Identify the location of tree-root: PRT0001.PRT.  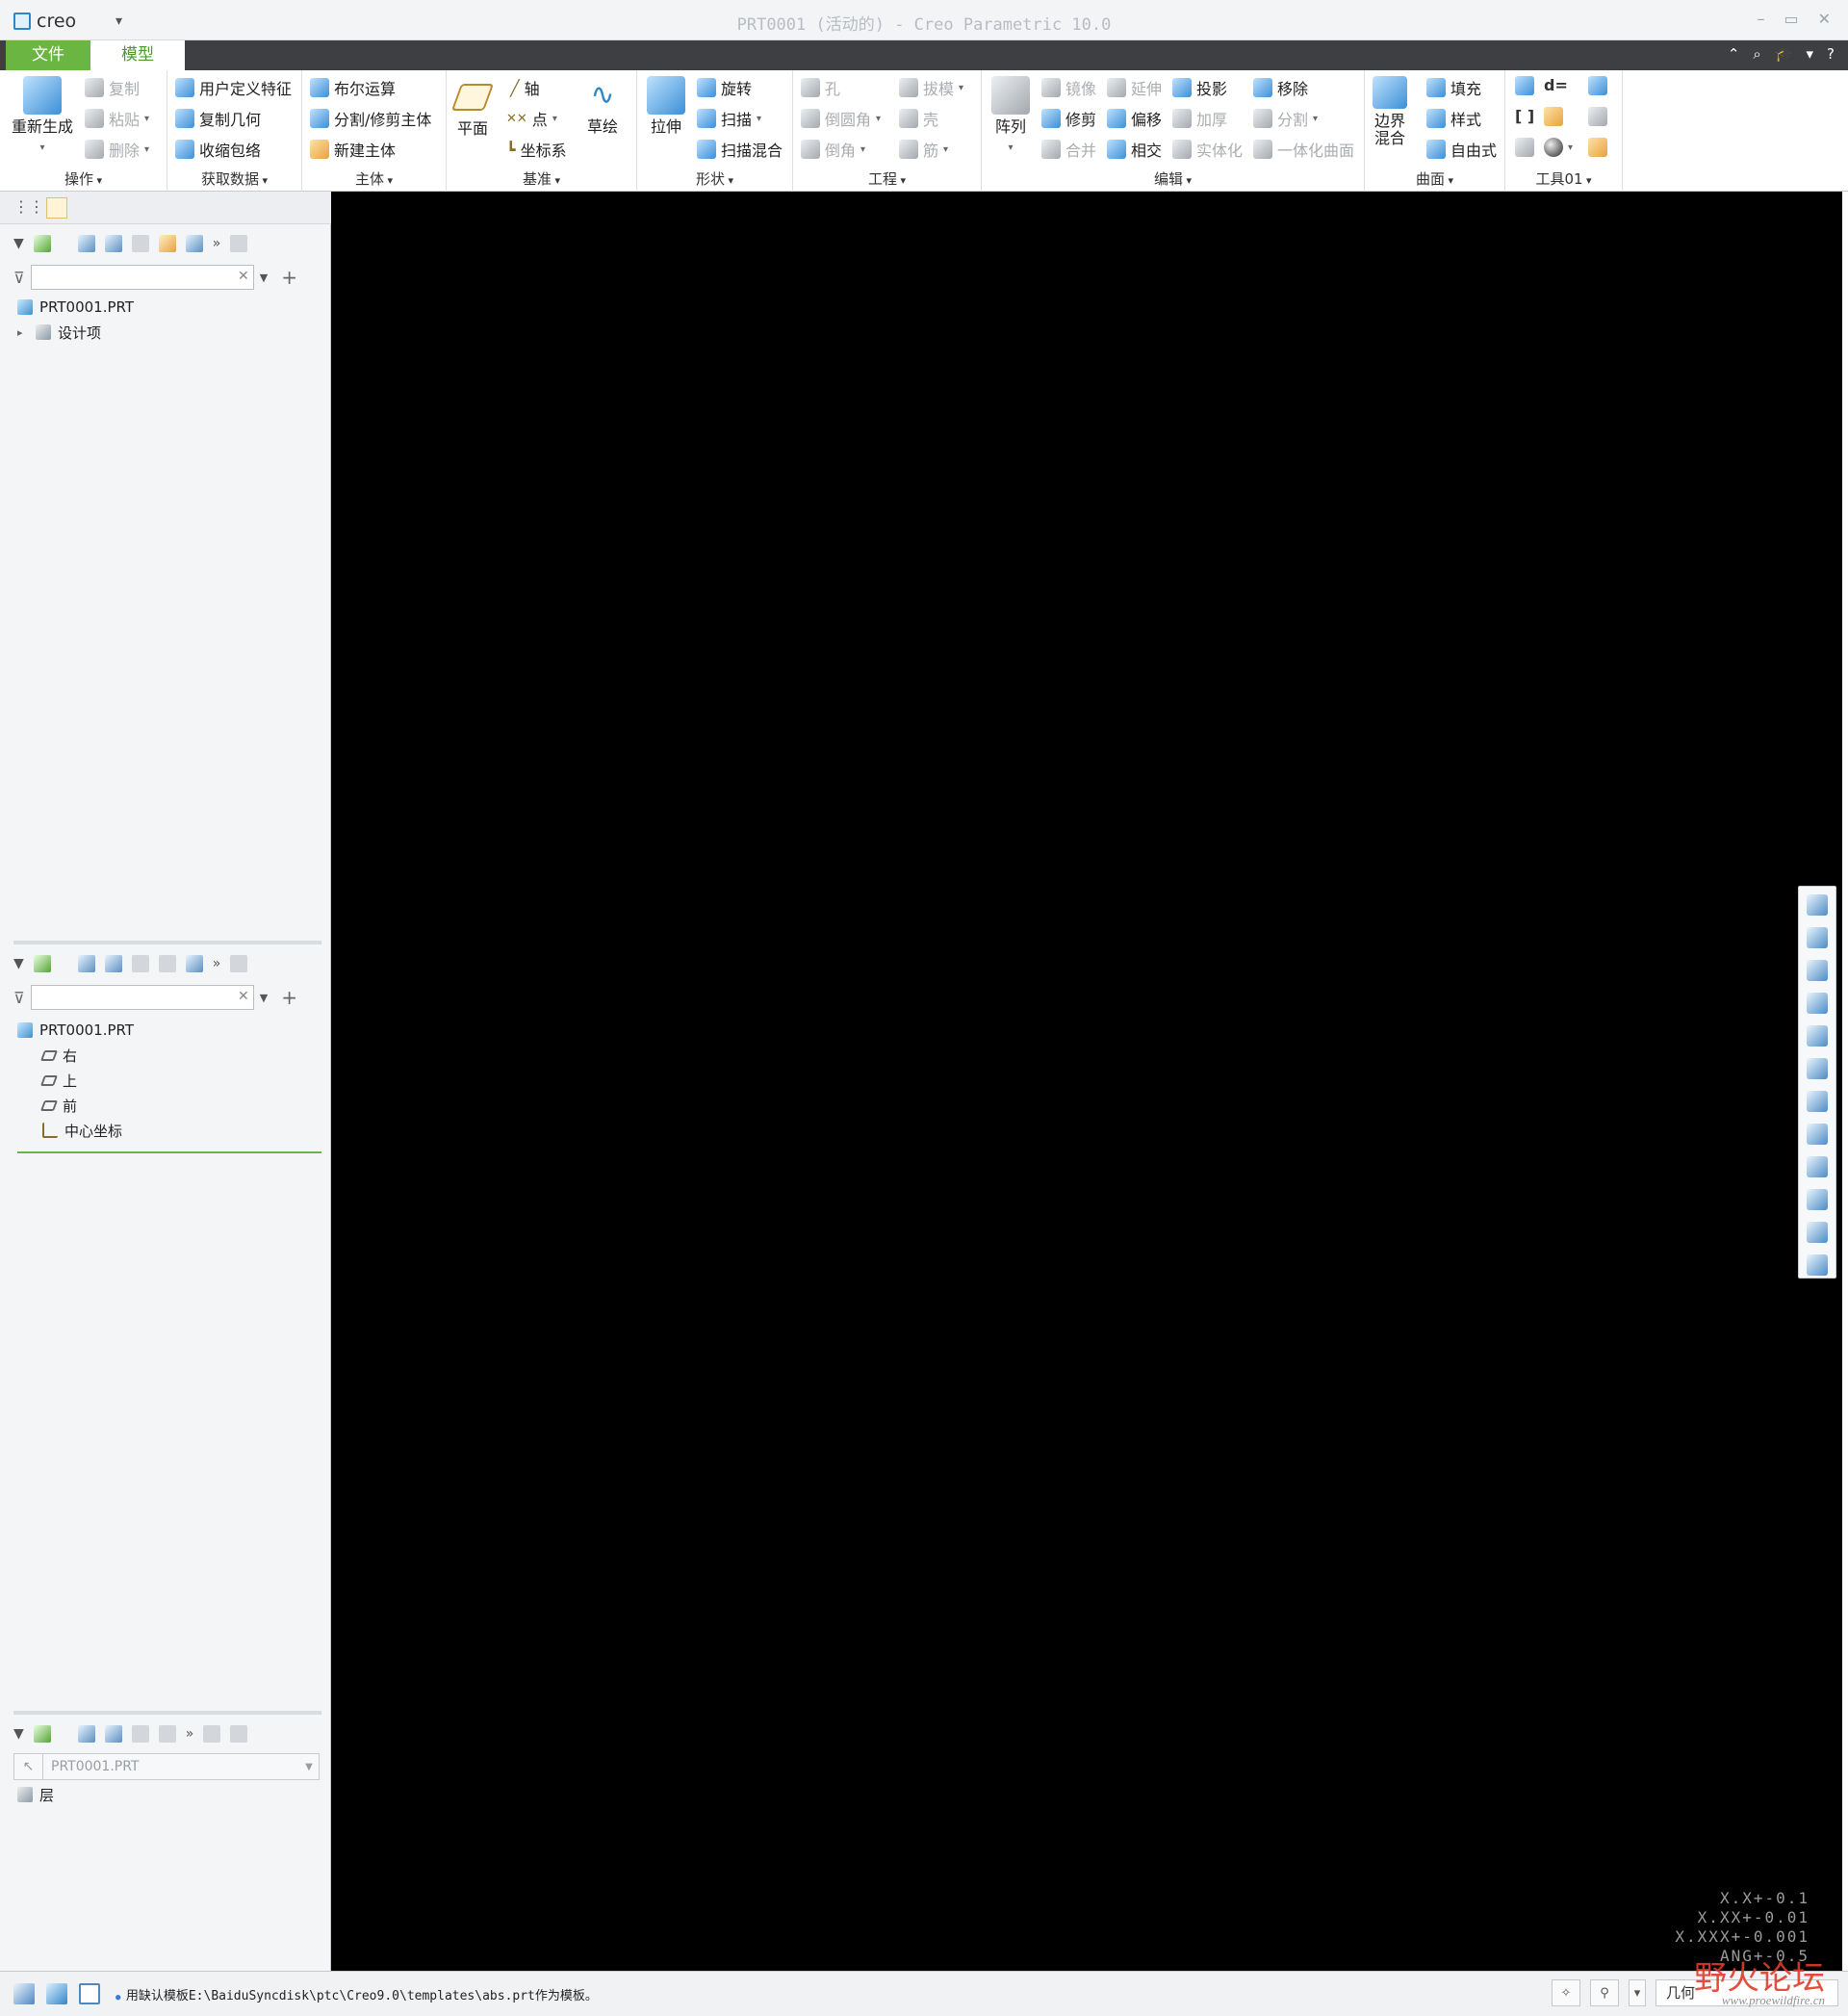
(75, 1030).